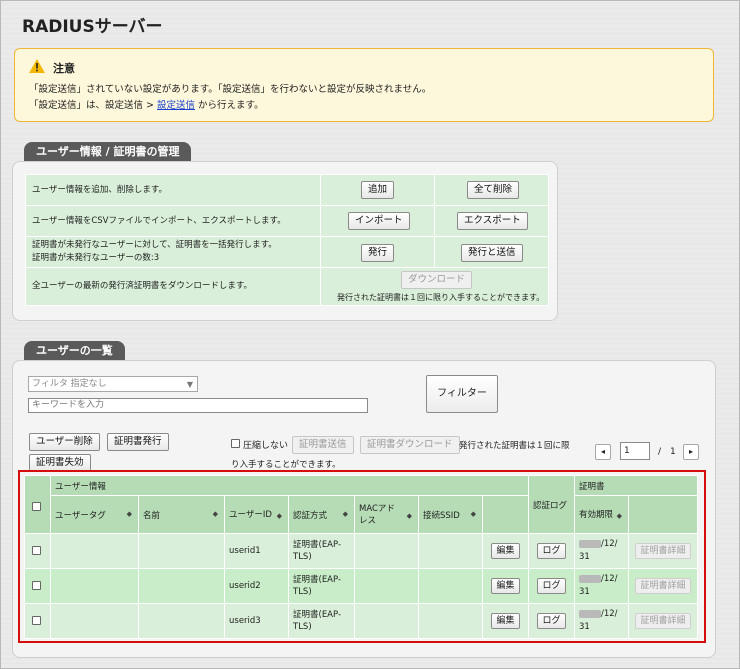  What do you see at coordinates (493, 190) in the screenshot?
I see `delete-all-button: 全て削除` at bounding box center [493, 190].